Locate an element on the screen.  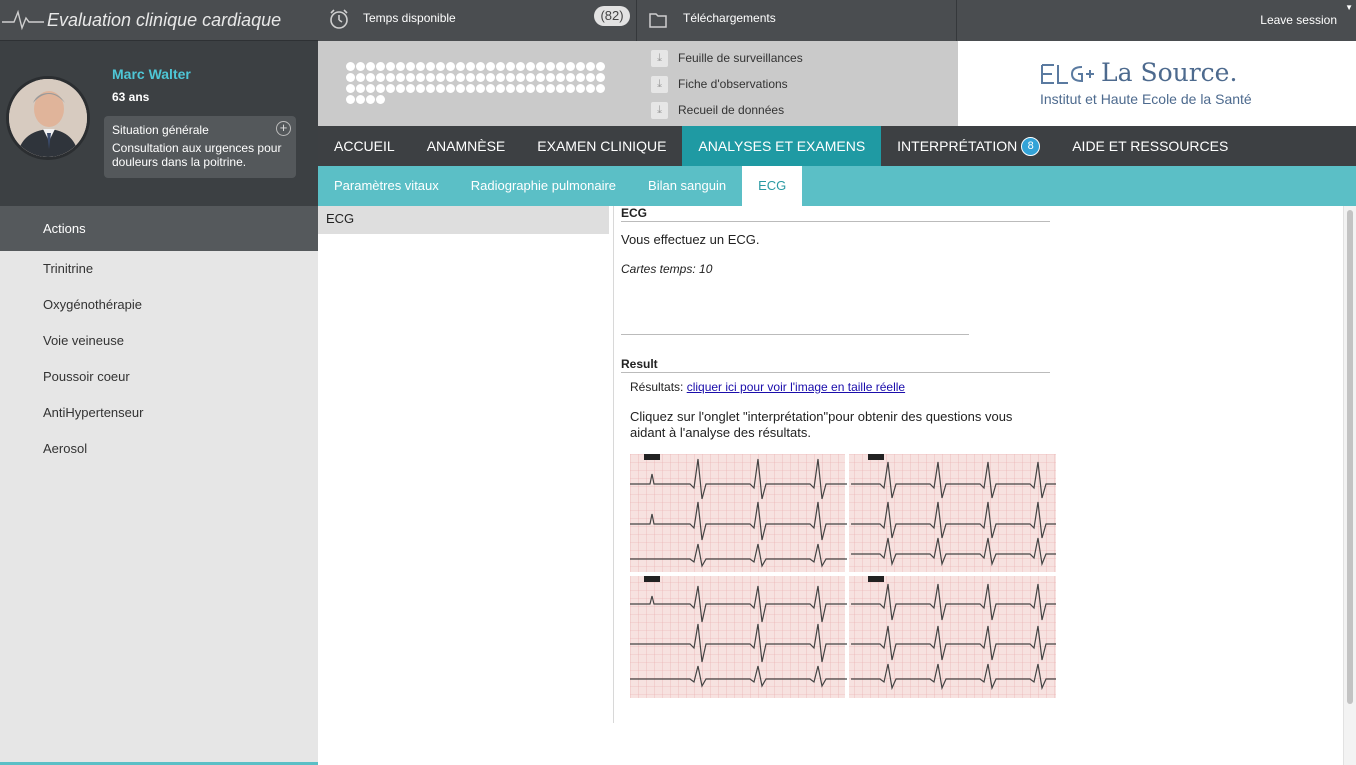
action-item-trinitrine: Trinitrine is located at coordinates (159, 269).